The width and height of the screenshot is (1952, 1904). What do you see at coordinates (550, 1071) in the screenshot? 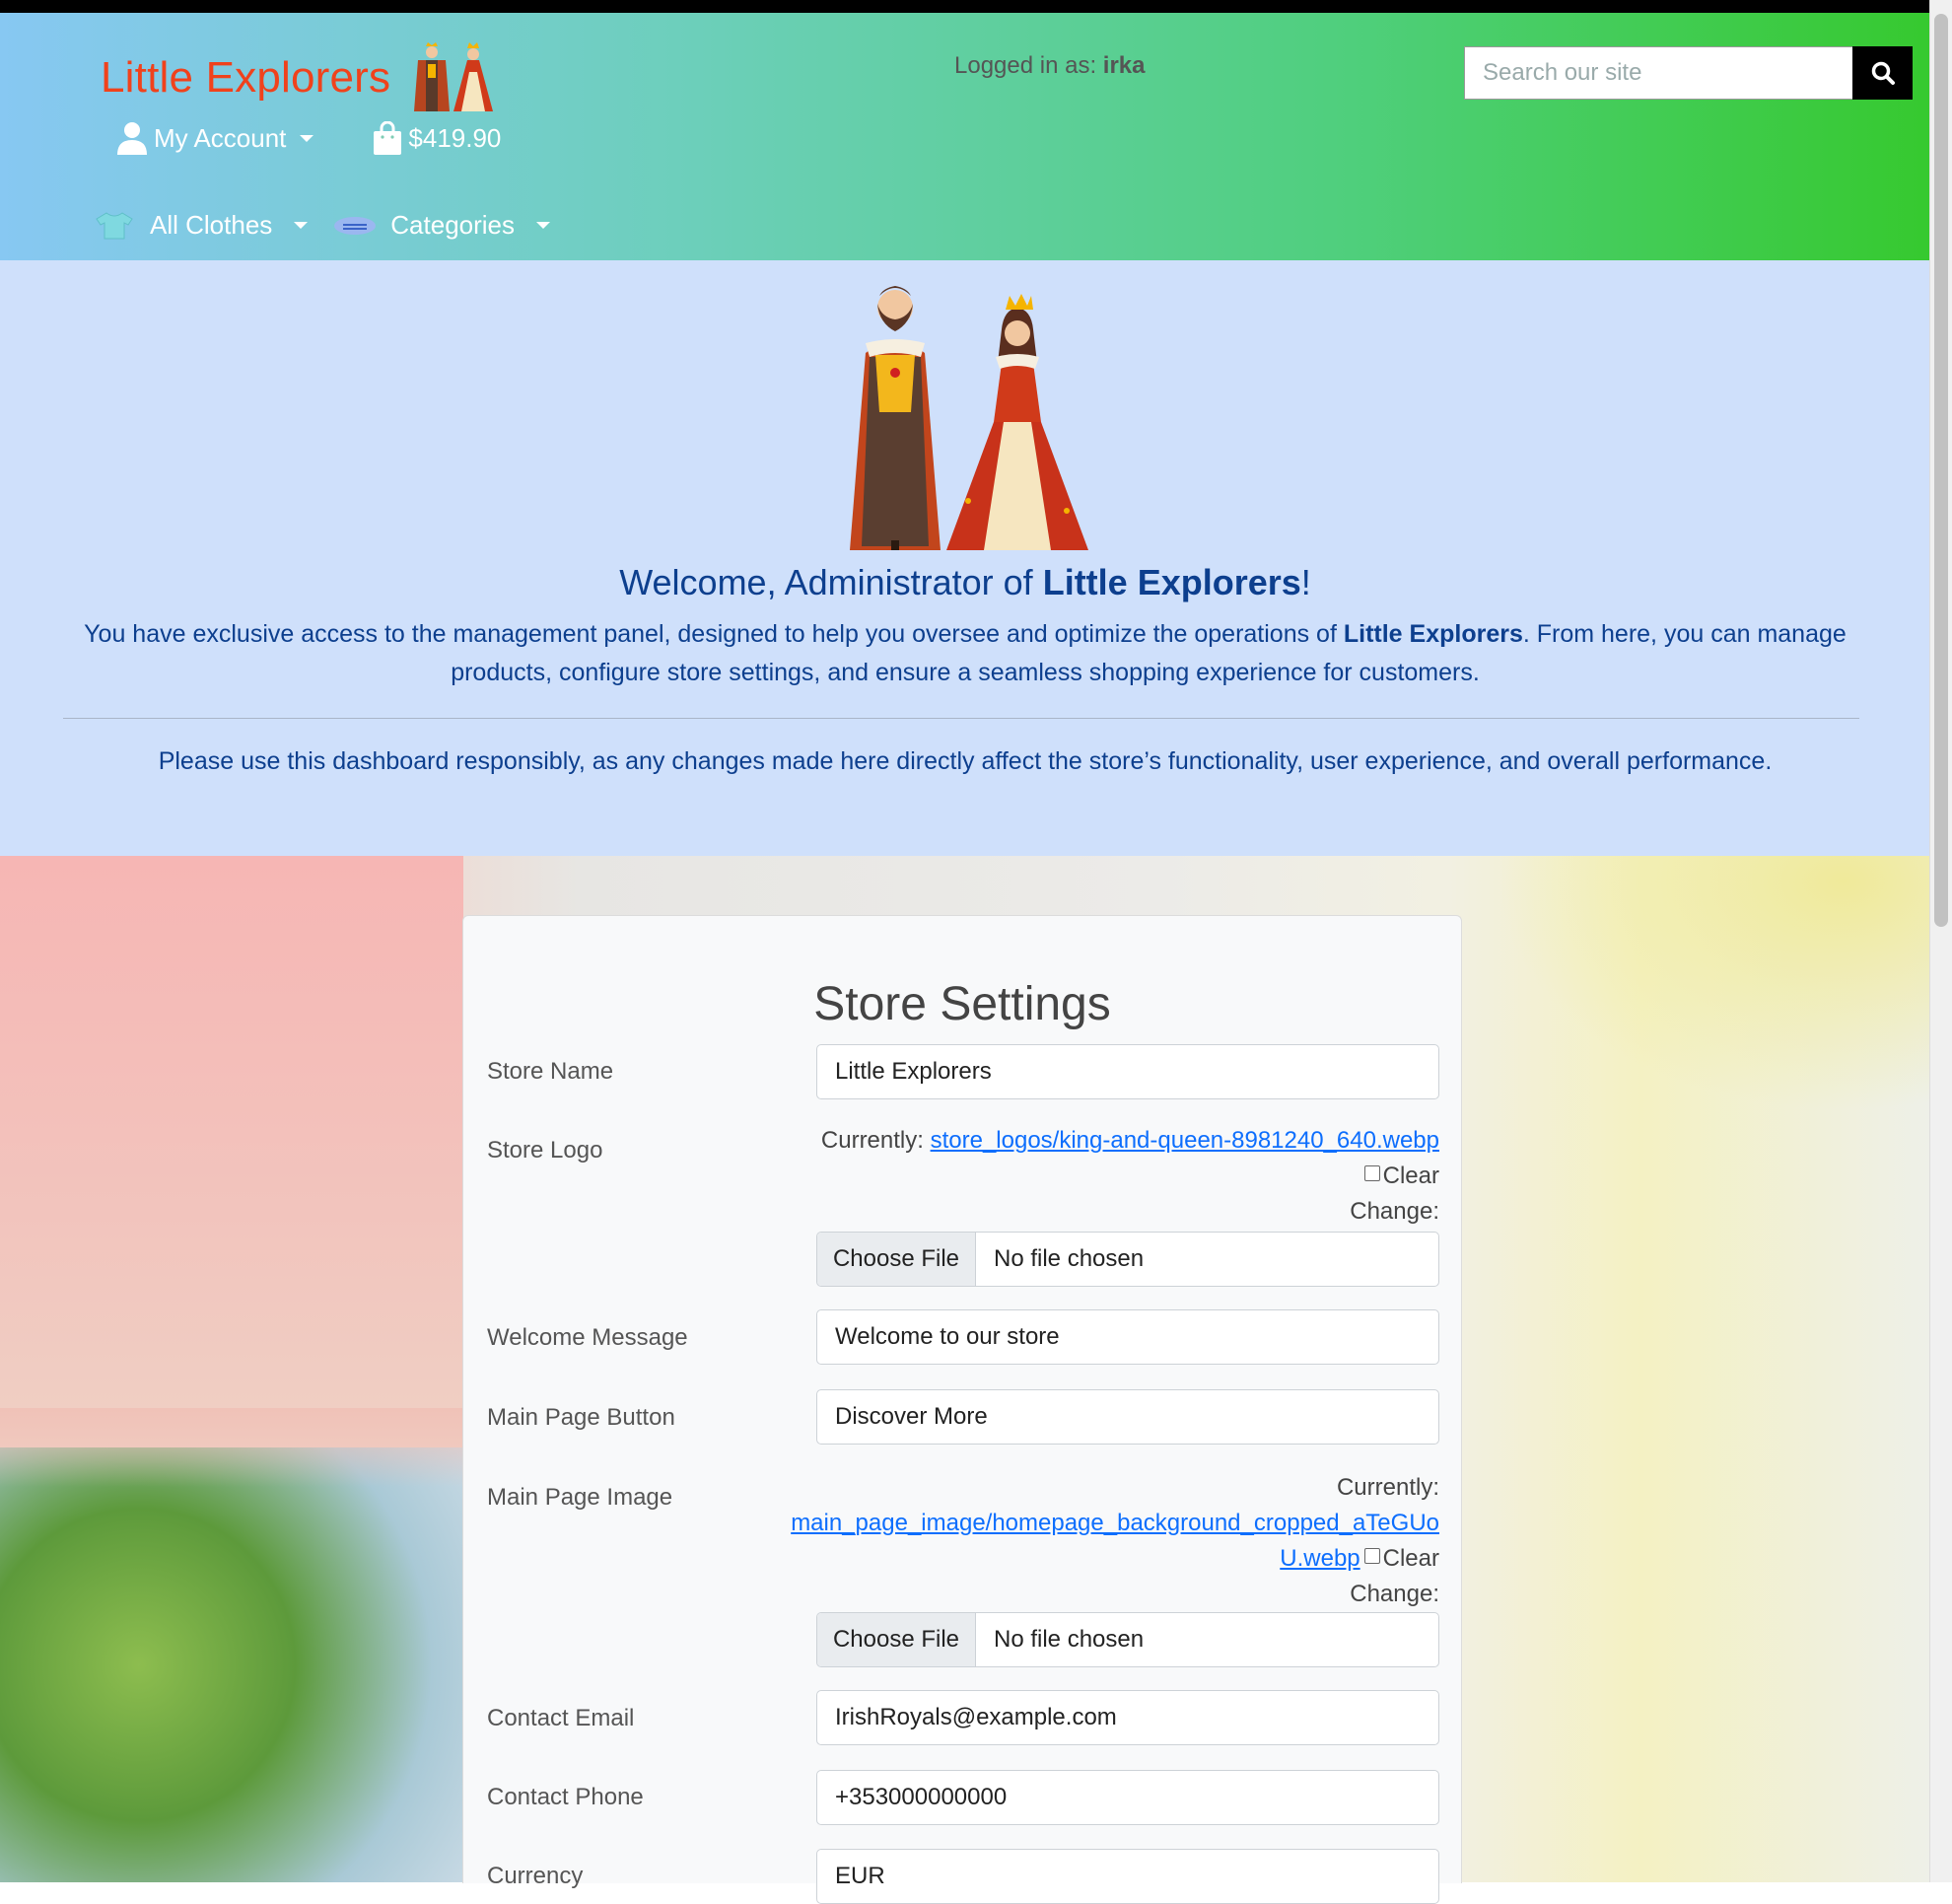
I see `store-name-label: Store Name` at bounding box center [550, 1071].